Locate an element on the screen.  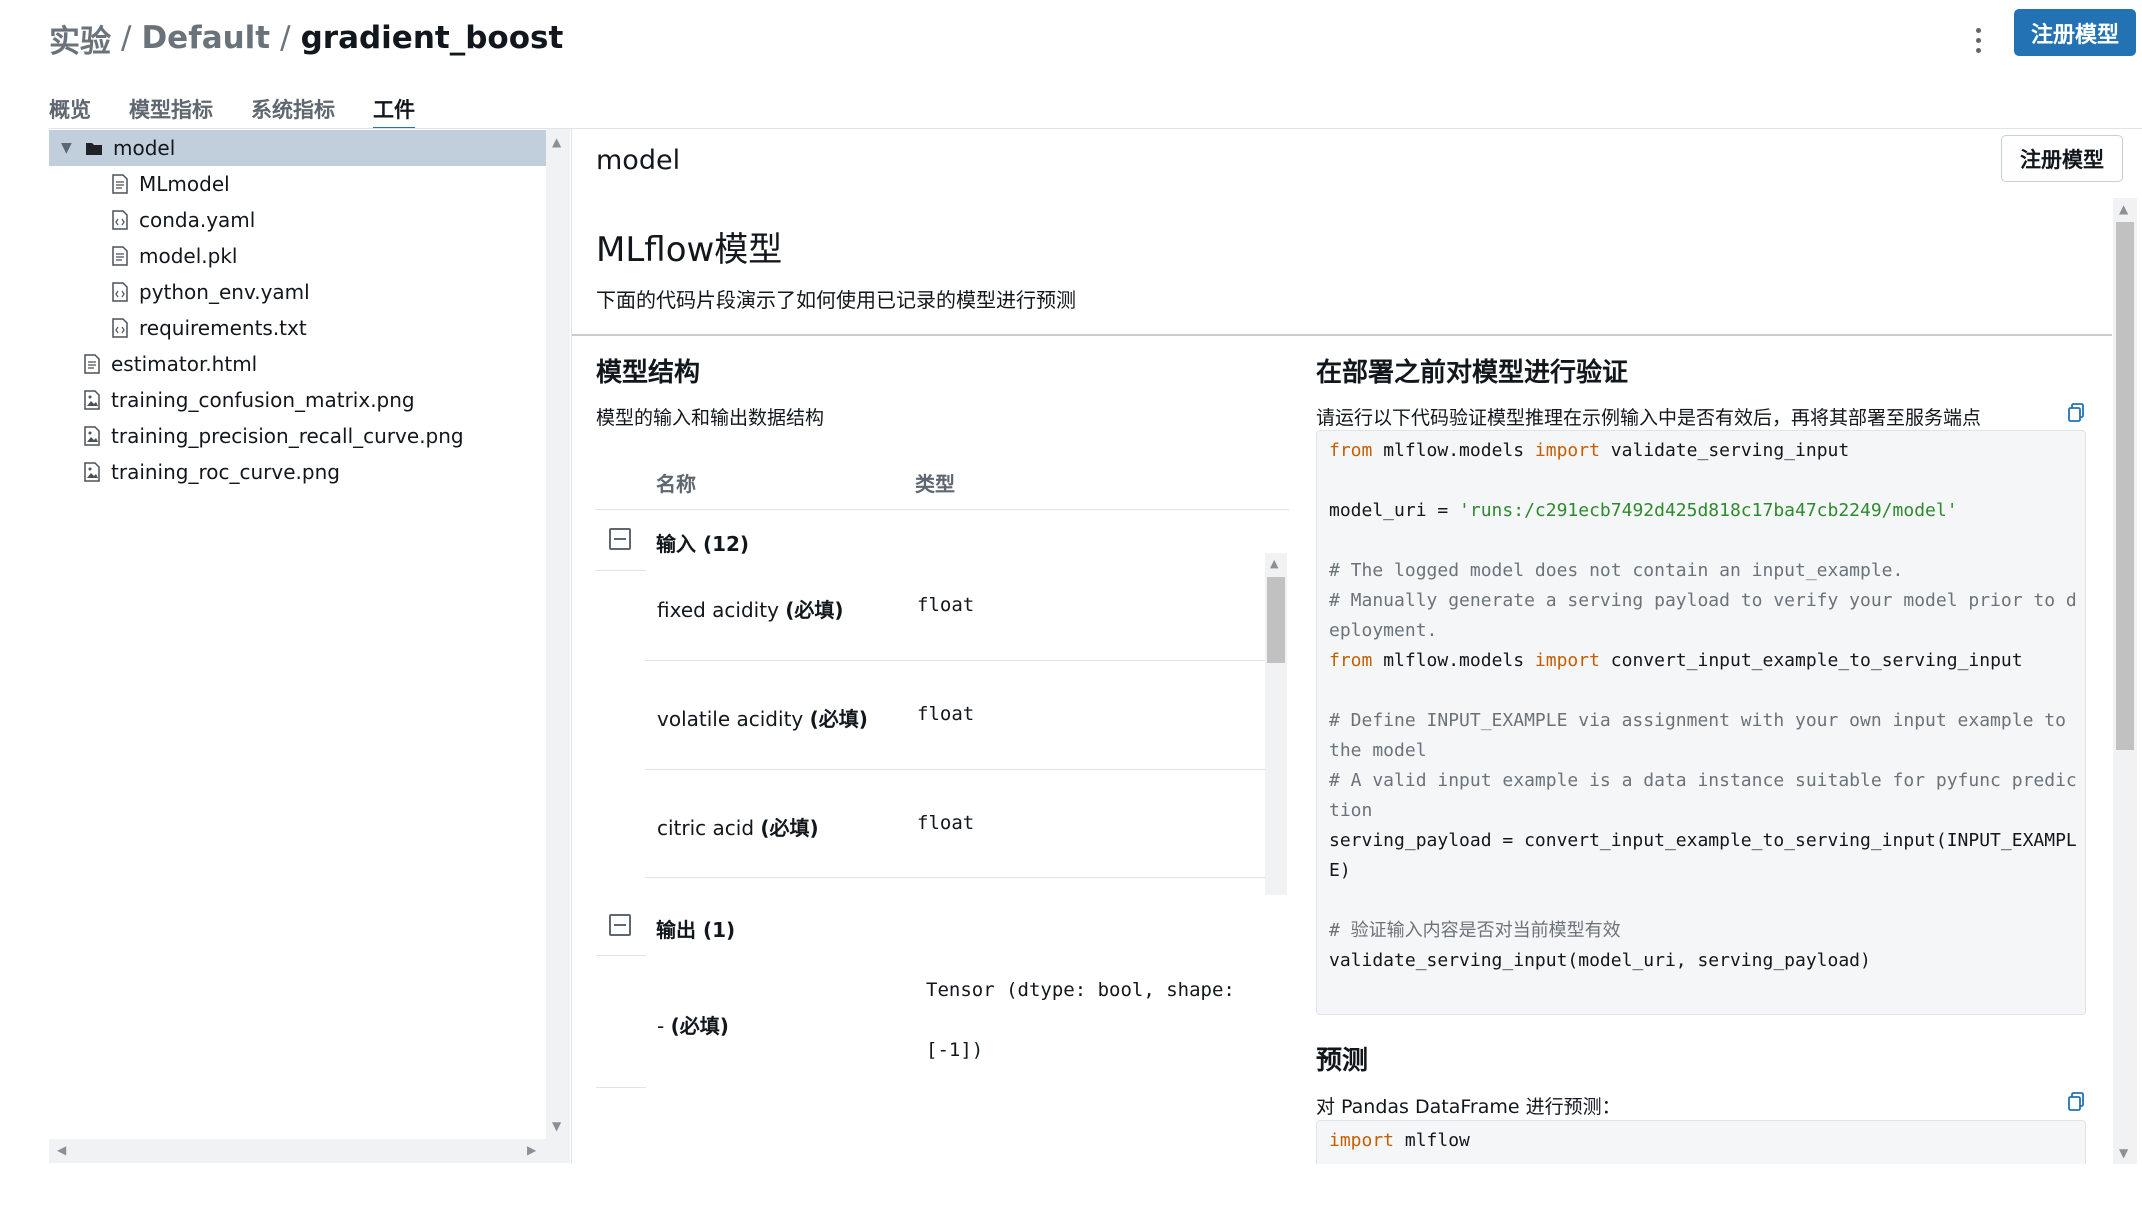
tree-item-confusion-matrix: training_confusion_matrix.png is located at coordinates (297, 400).